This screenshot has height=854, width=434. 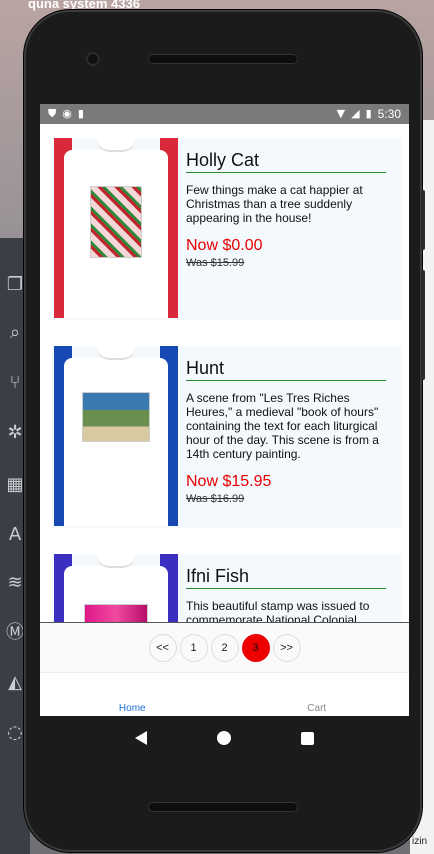 I want to click on wifi-icon: ▼, so click(x=341, y=113).